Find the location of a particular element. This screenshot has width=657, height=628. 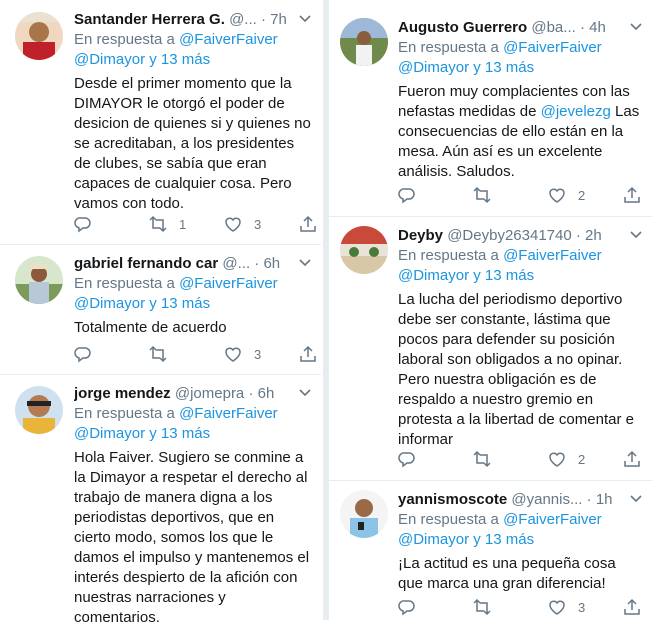

mention-link: @jevelezg is located at coordinates (576, 111).